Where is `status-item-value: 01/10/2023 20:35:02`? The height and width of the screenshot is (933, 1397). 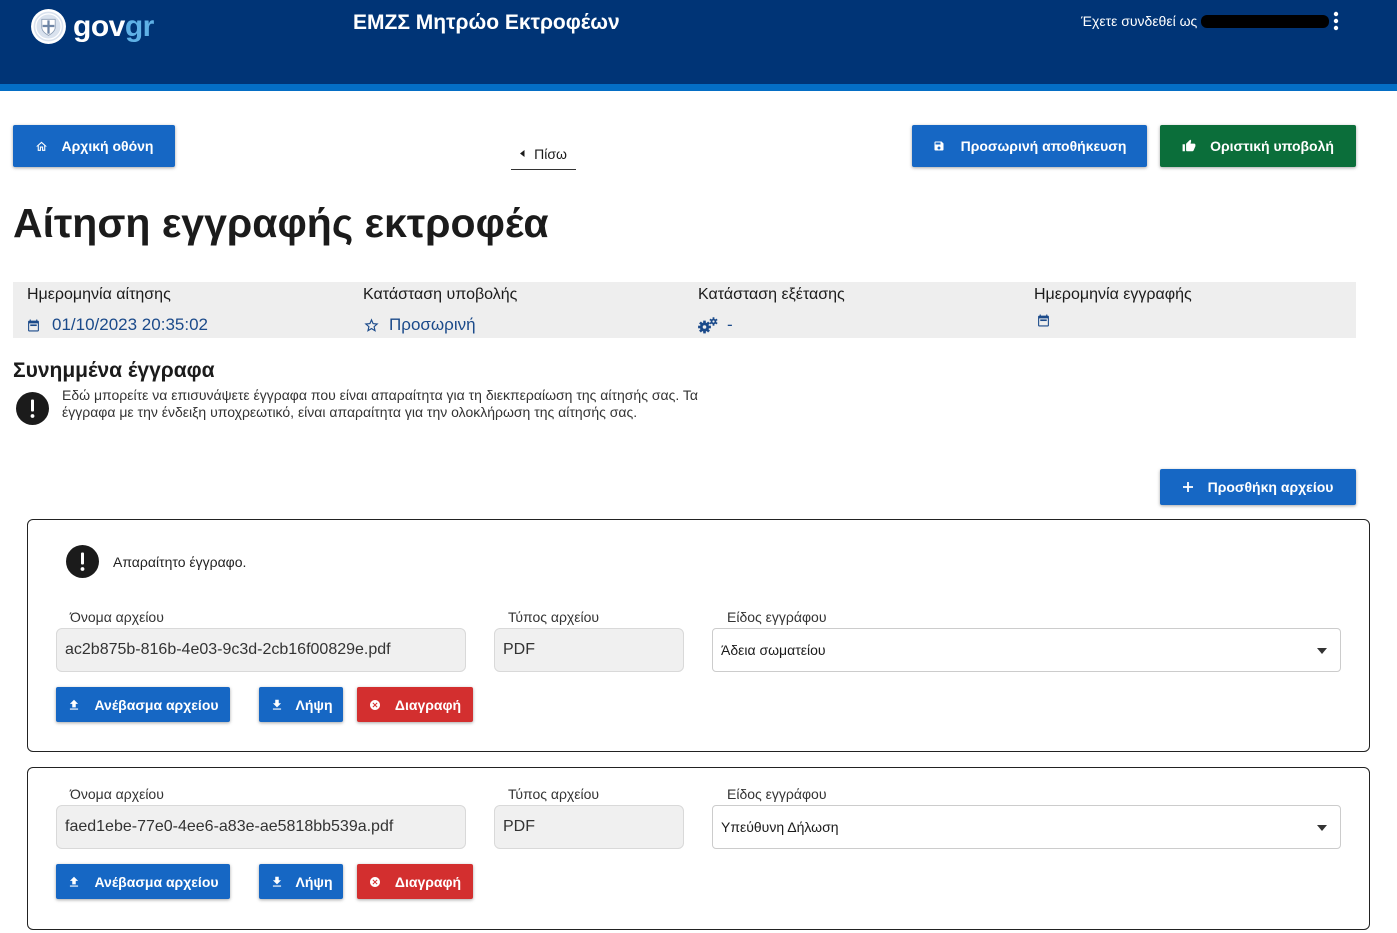 status-item-value: 01/10/2023 20:35:02 is located at coordinates (130, 324).